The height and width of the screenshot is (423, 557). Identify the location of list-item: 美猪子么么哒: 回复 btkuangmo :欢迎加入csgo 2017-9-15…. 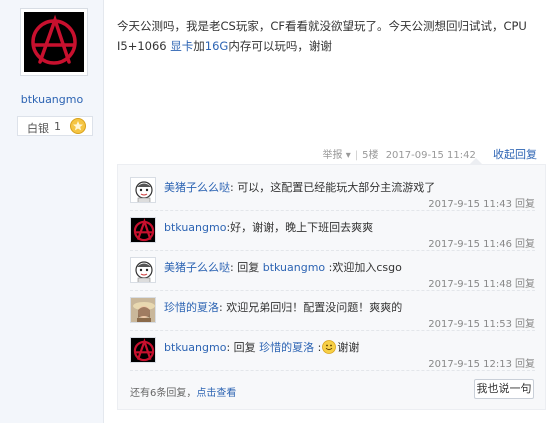
(332, 271).